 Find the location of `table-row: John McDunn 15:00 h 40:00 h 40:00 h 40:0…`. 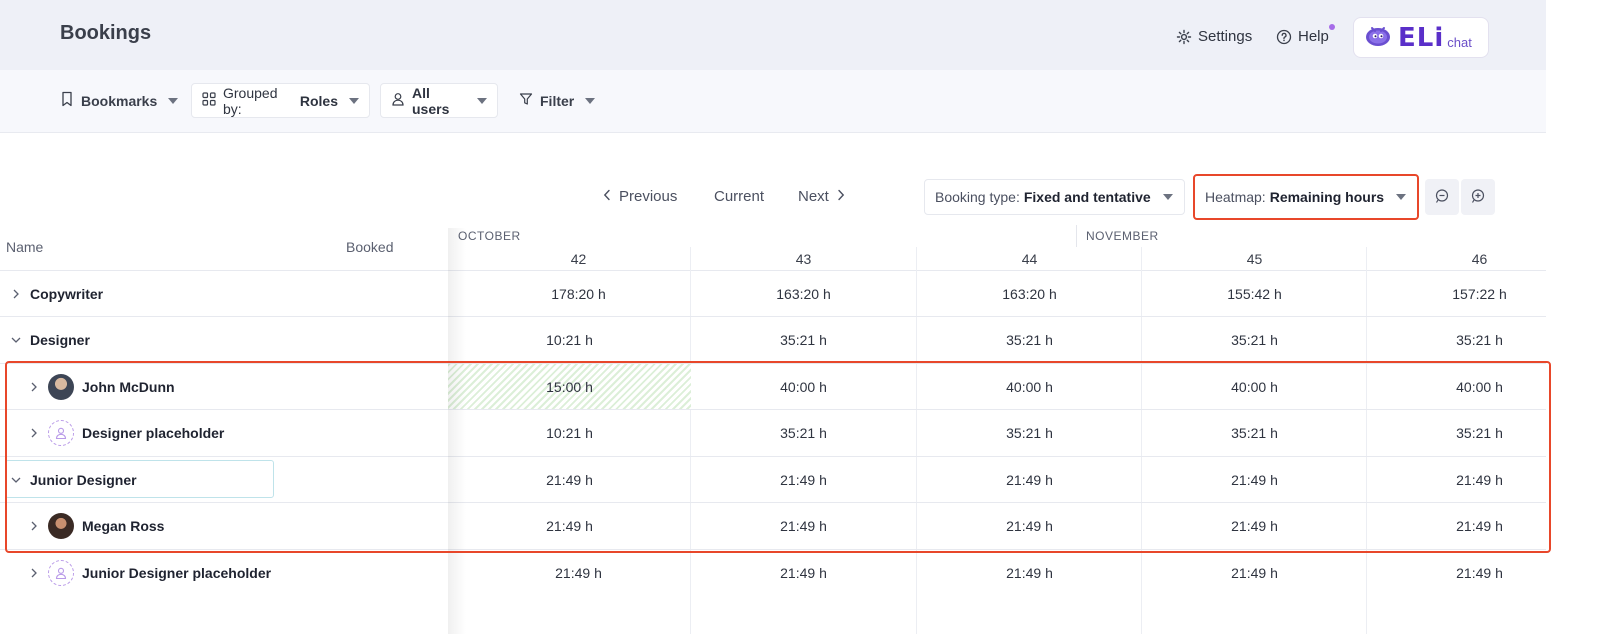

table-row: John McDunn 15:00 h 40:00 h 40:00 h 40:0… is located at coordinates (773, 387).